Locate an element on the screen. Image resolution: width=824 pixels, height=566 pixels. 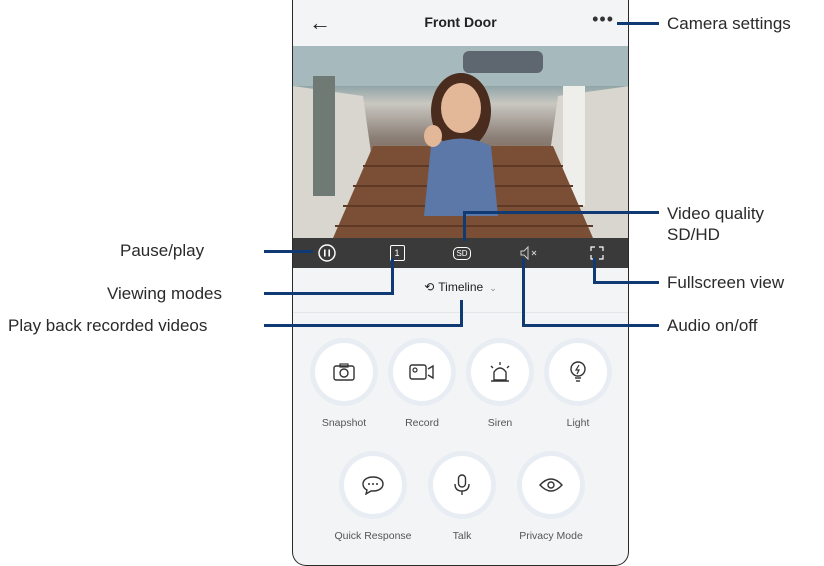
privacy-mode-button is located at coordinates (551, 485).